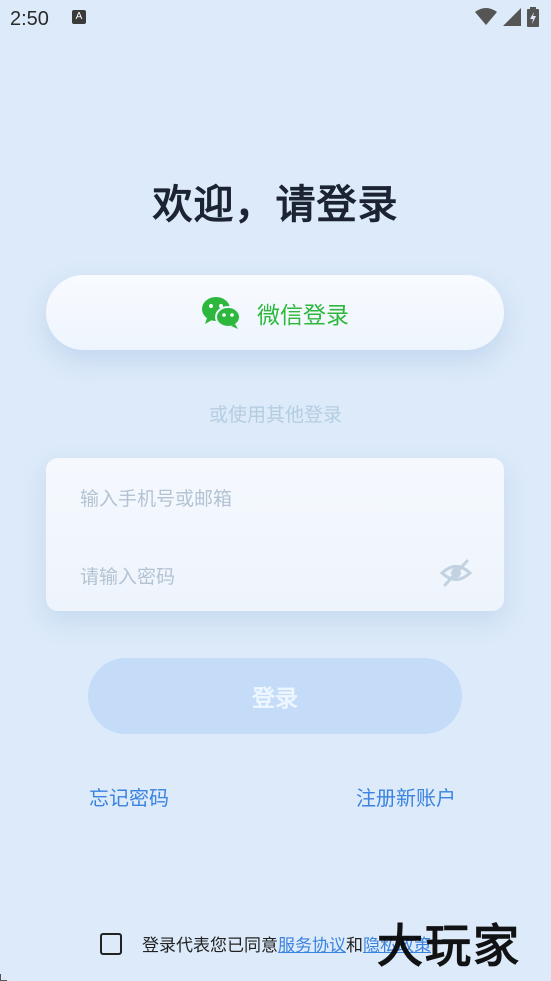 The height and width of the screenshot is (981, 551). Describe the element at coordinates (512, 17) in the screenshot. I see `signal-icon` at that location.